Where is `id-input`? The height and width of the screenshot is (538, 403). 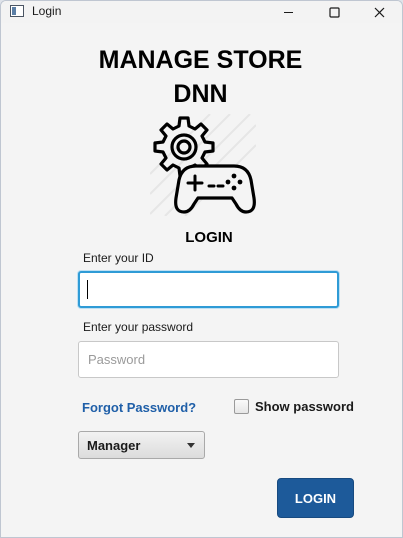 id-input is located at coordinates (208, 289).